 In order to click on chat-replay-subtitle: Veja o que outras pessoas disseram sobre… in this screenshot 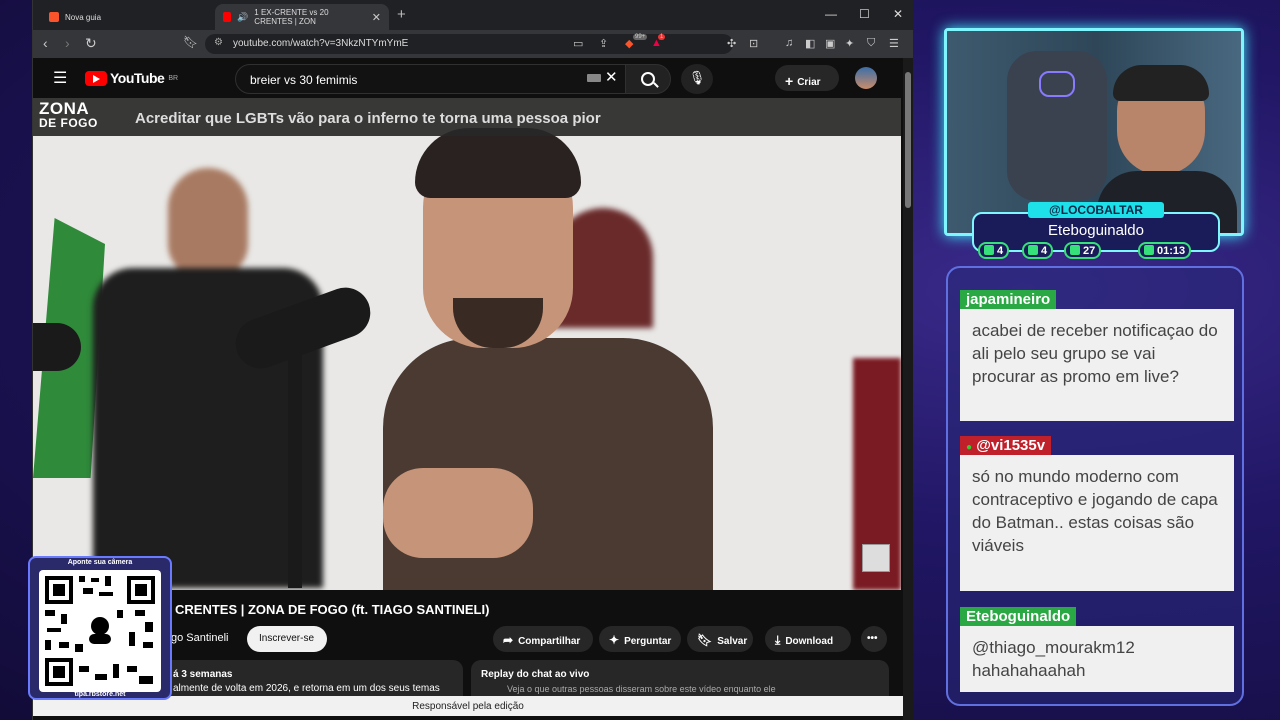, I will do `click(641, 689)`.